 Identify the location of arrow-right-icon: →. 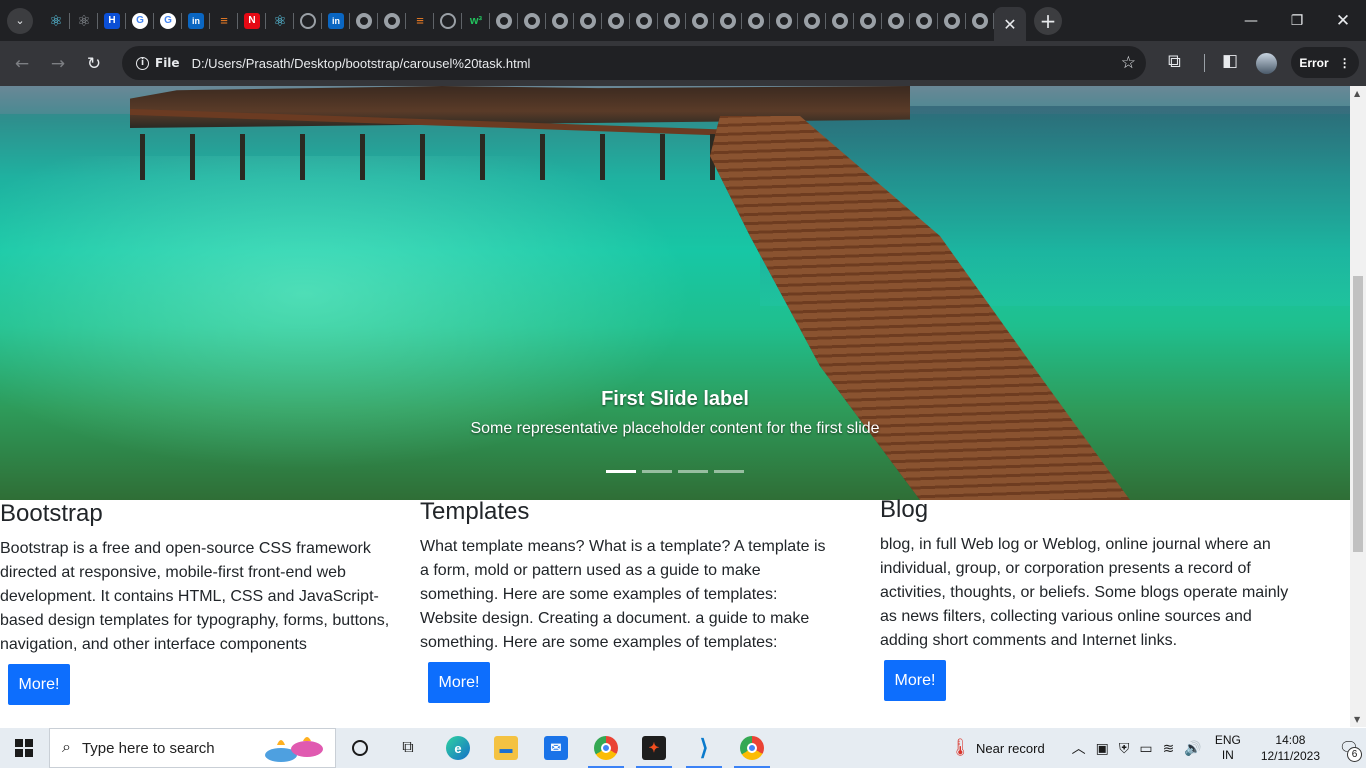
(58, 63).